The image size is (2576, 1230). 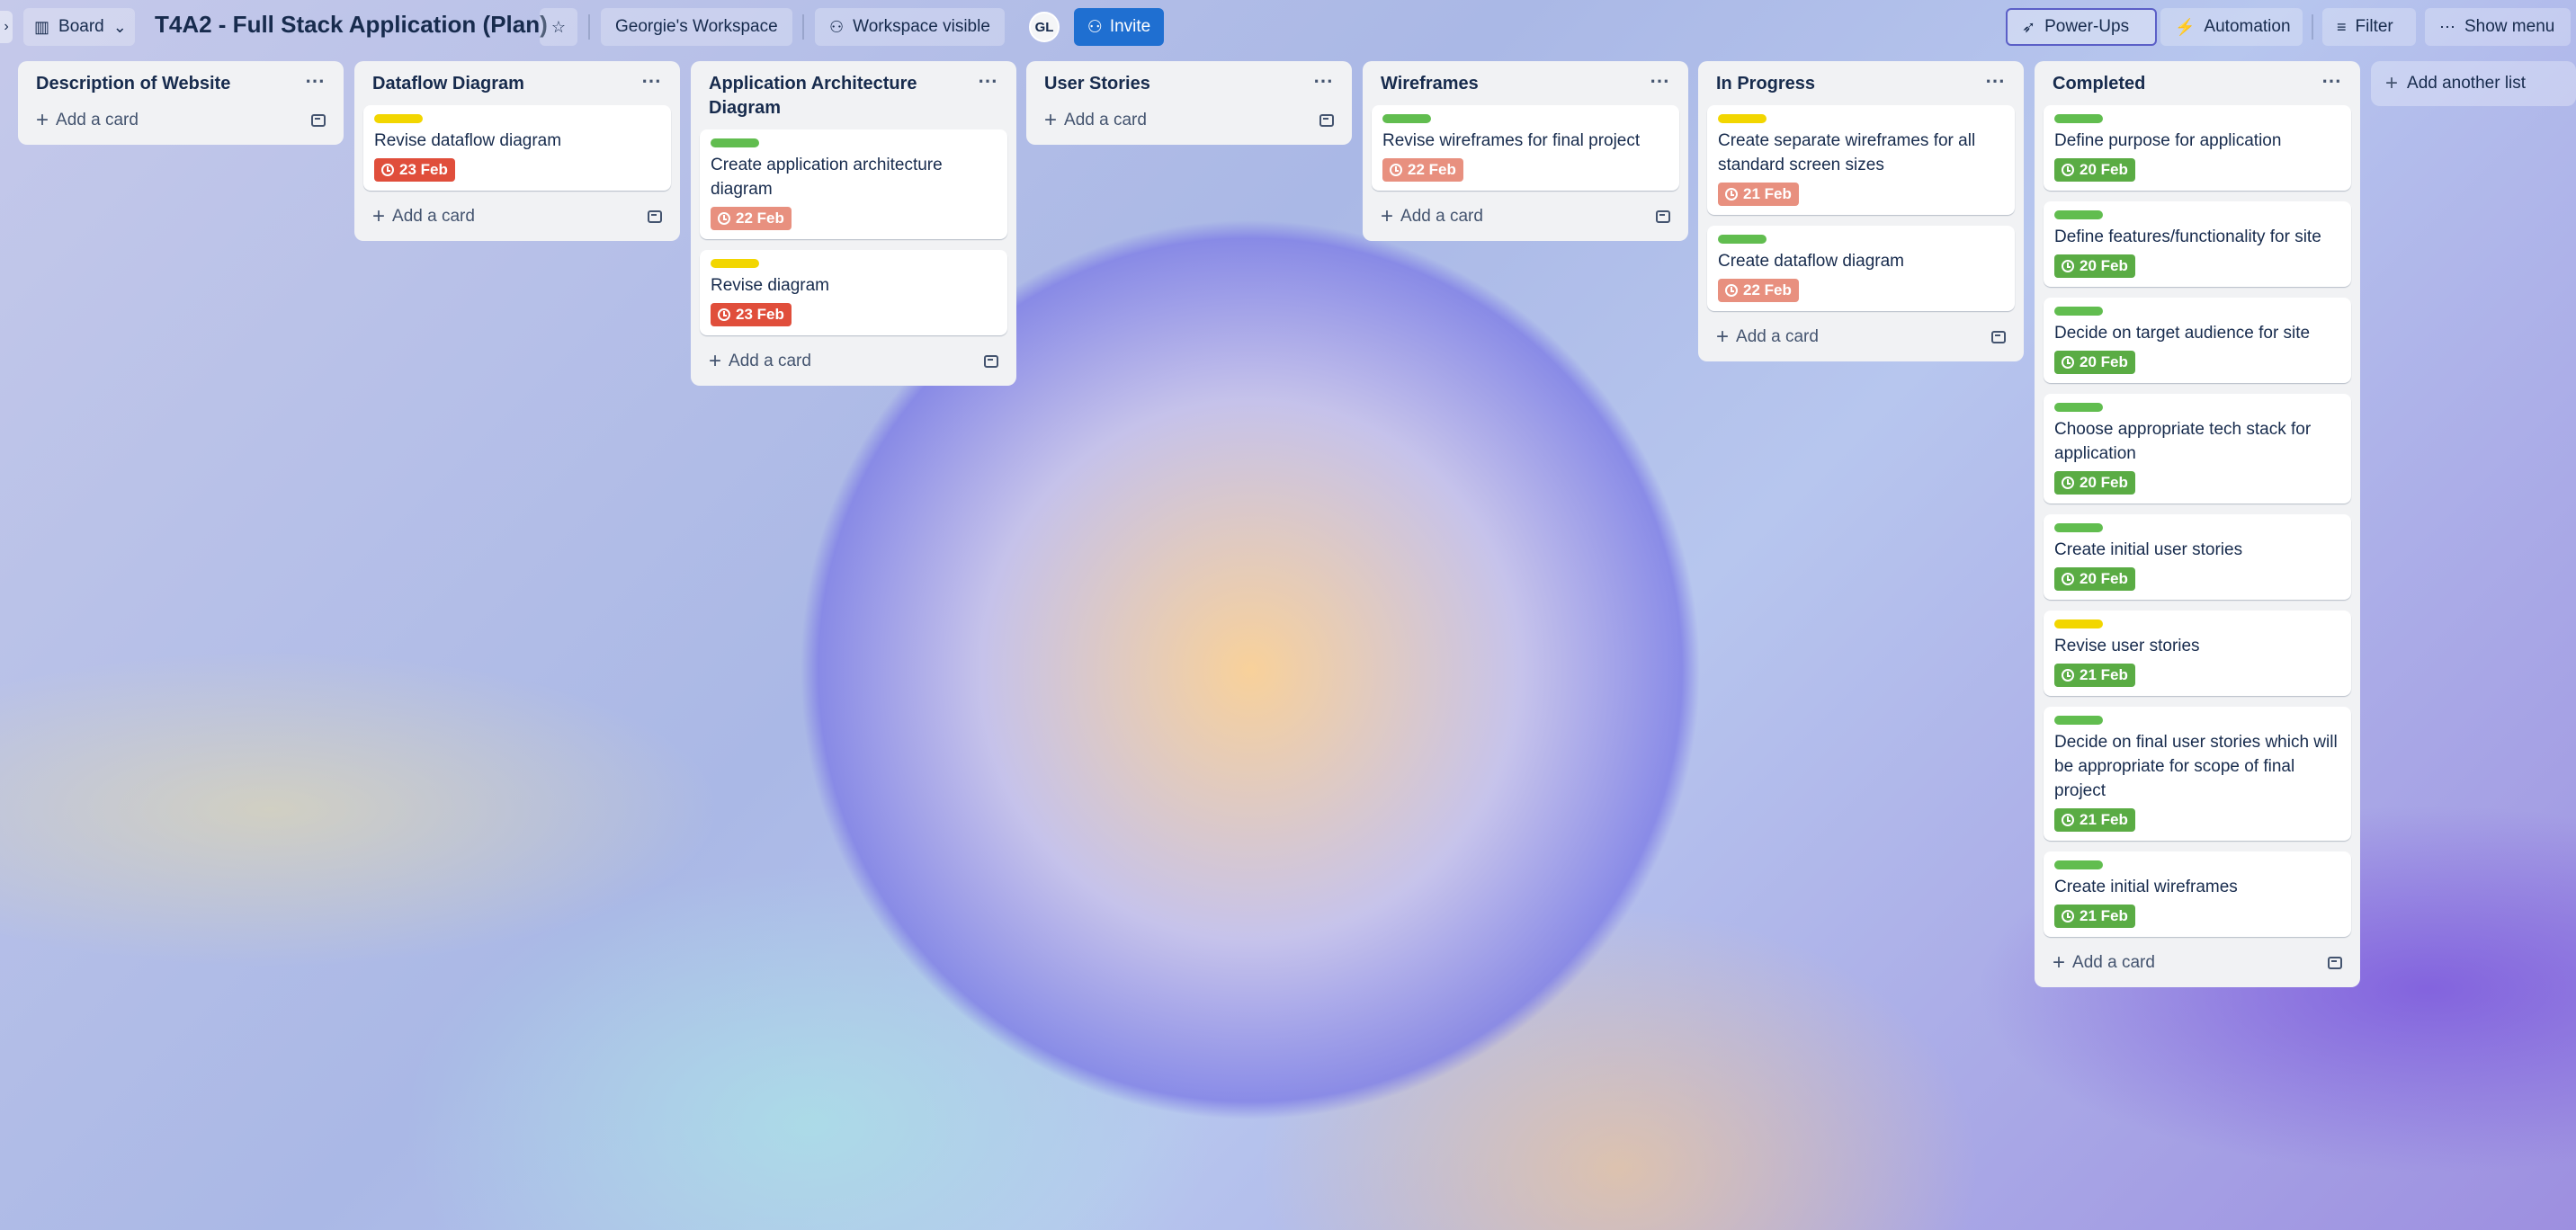 What do you see at coordinates (1051, 120) in the screenshot?
I see `plus-icon: +` at bounding box center [1051, 120].